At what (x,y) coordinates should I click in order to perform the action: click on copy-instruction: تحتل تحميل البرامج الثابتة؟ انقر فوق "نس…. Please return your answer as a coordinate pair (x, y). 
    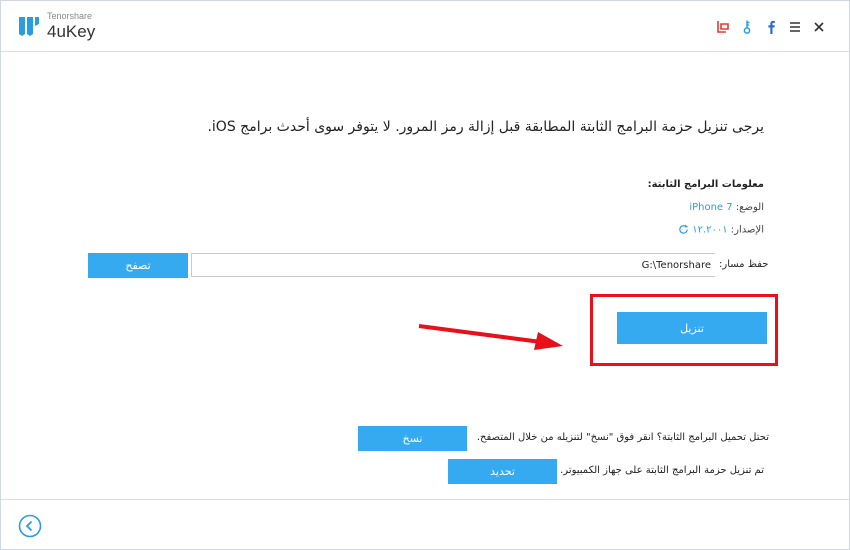
    Looking at the image, I should click on (622, 437).